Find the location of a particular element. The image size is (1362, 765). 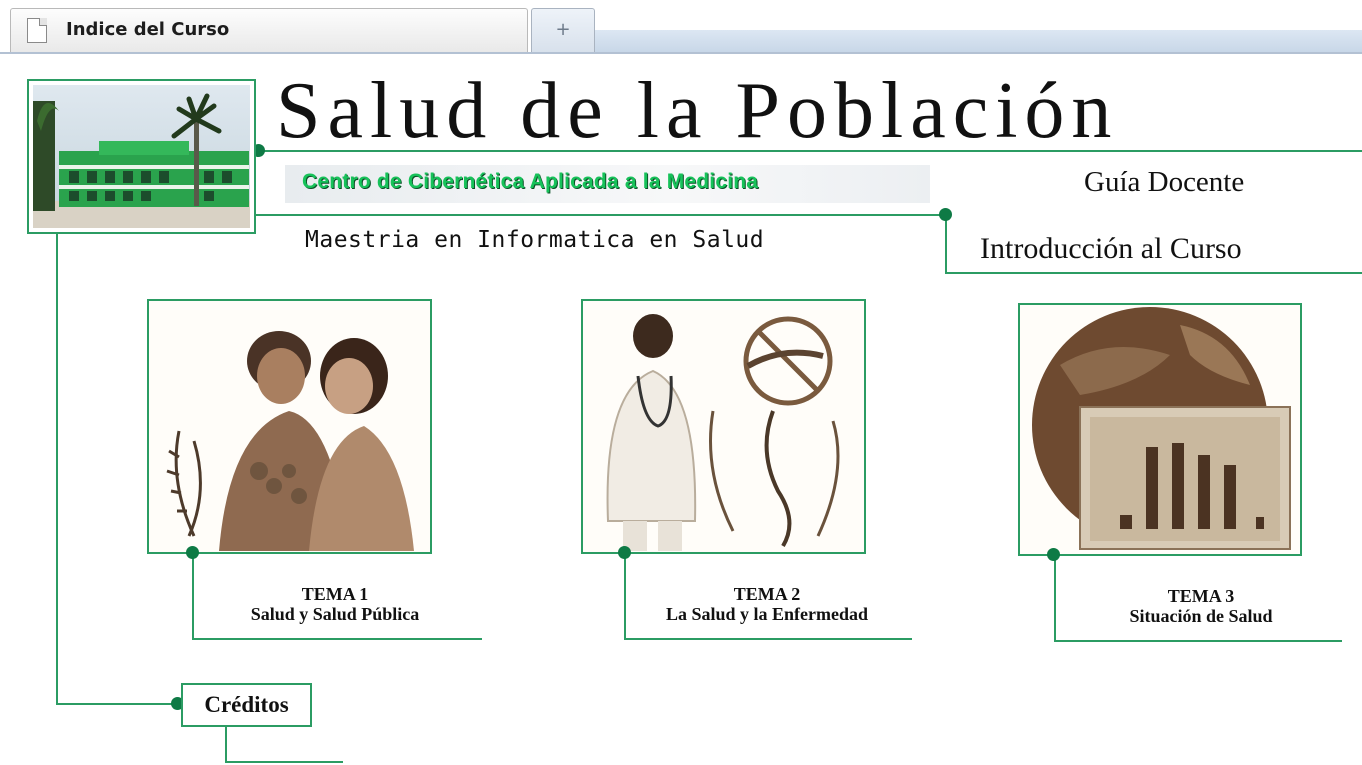

page-icon is located at coordinates (37, 30).